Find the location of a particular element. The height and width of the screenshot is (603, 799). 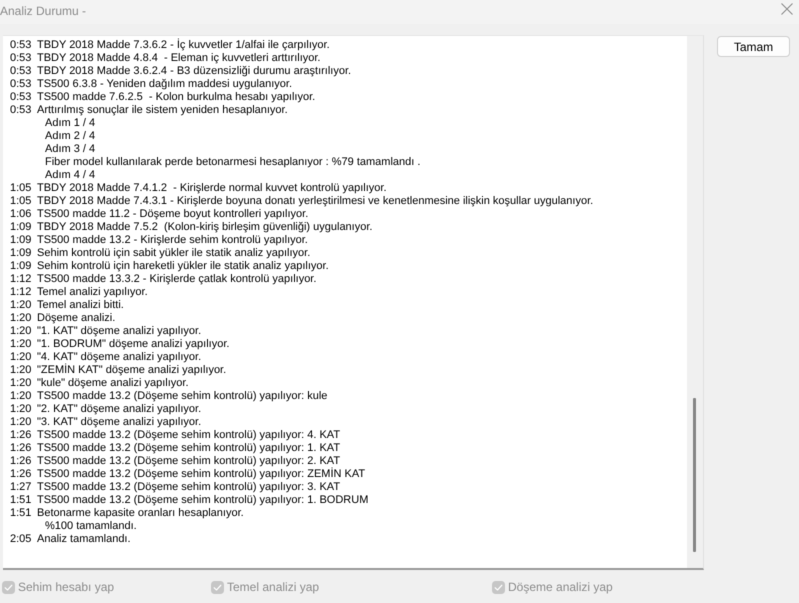

close-icon is located at coordinates (787, 9).